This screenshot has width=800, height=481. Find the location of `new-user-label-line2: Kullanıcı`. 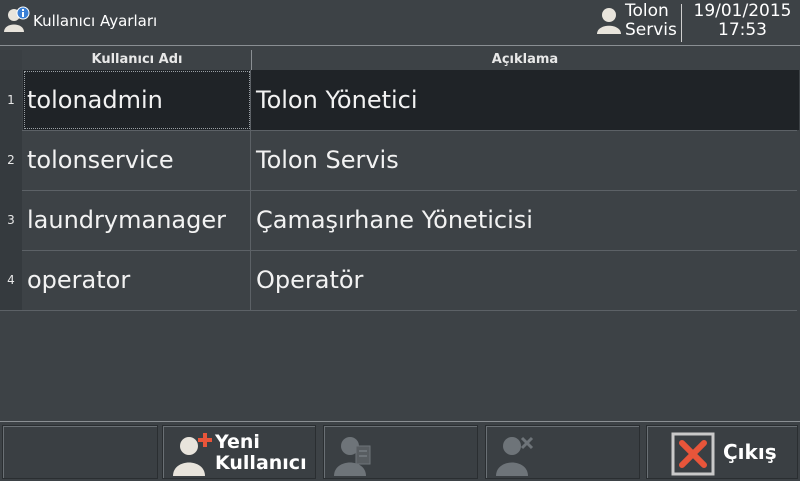

new-user-label-line2: Kullanıcı is located at coordinates (261, 463).